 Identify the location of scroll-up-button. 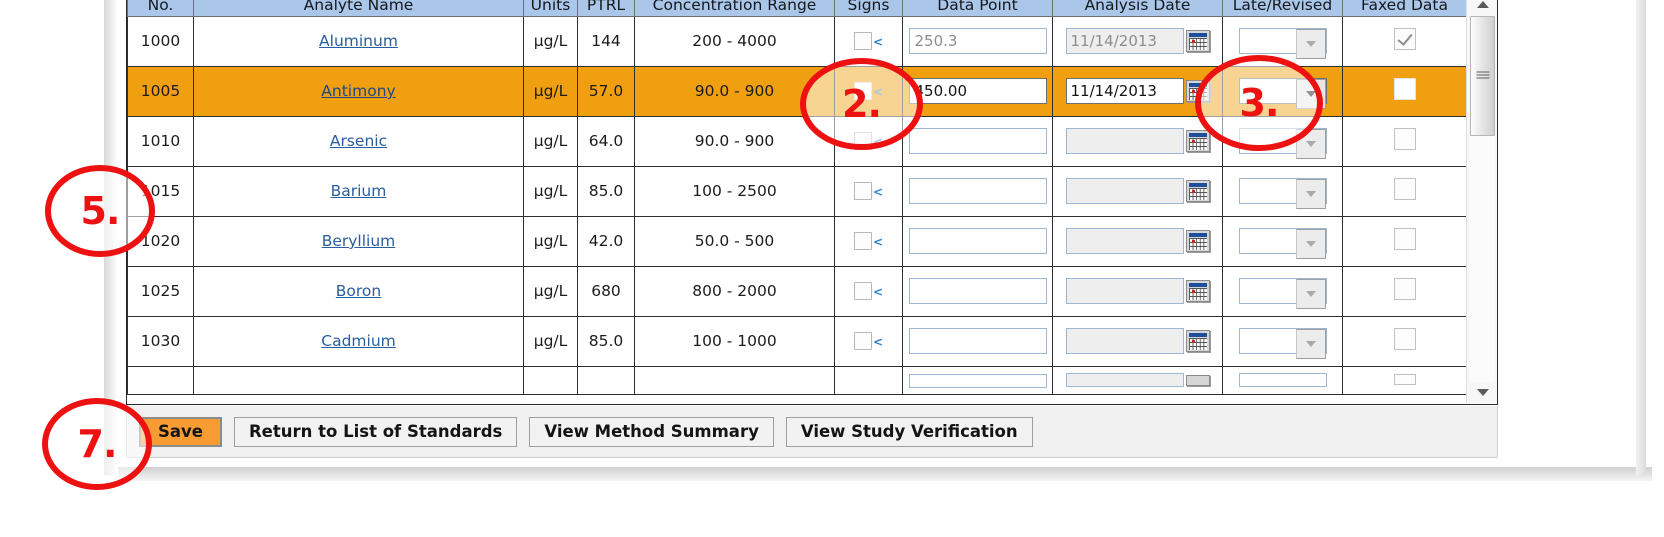
(1482, 7).